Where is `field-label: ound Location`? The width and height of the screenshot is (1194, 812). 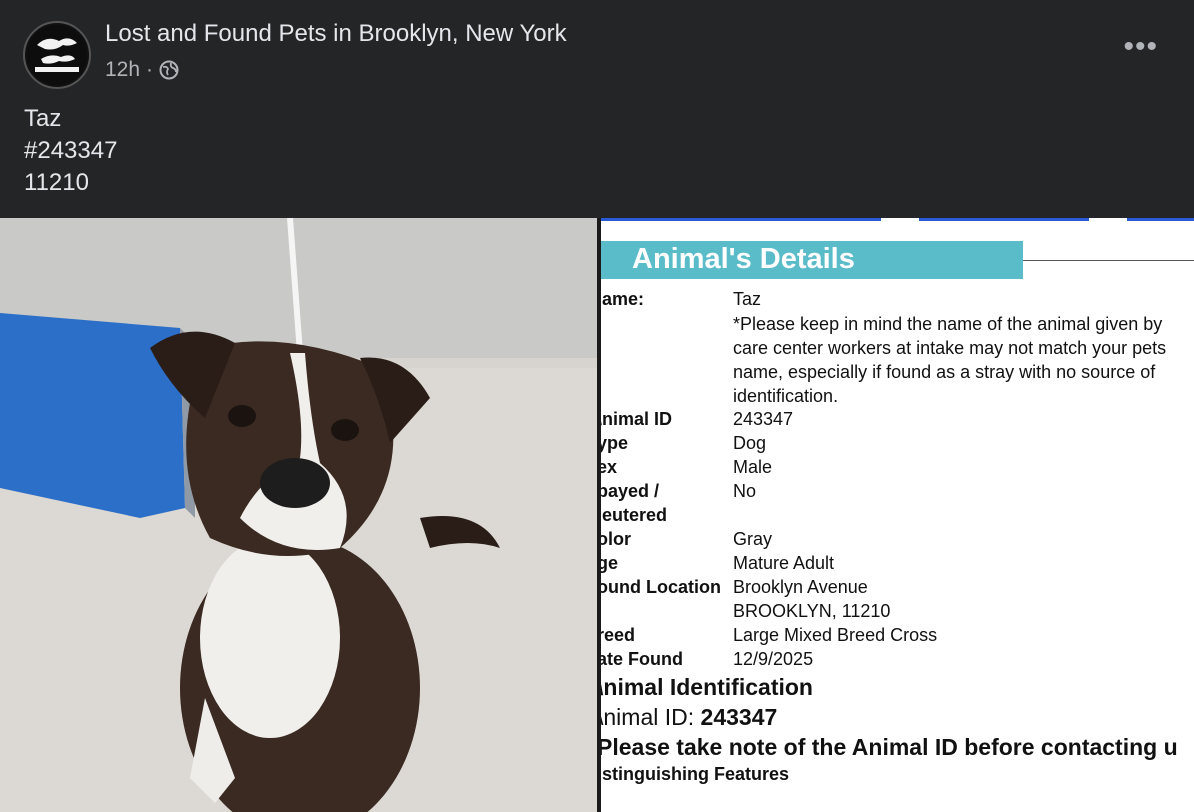
field-label: ound Location is located at coordinates (661, 587).